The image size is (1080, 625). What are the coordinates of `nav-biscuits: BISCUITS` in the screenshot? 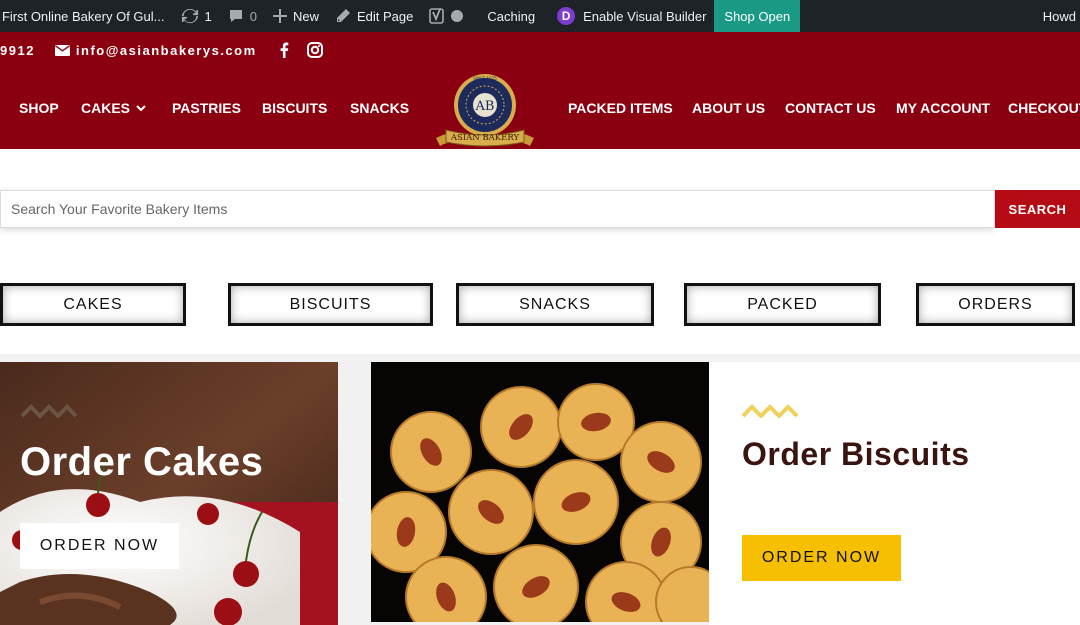 It's located at (294, 108).